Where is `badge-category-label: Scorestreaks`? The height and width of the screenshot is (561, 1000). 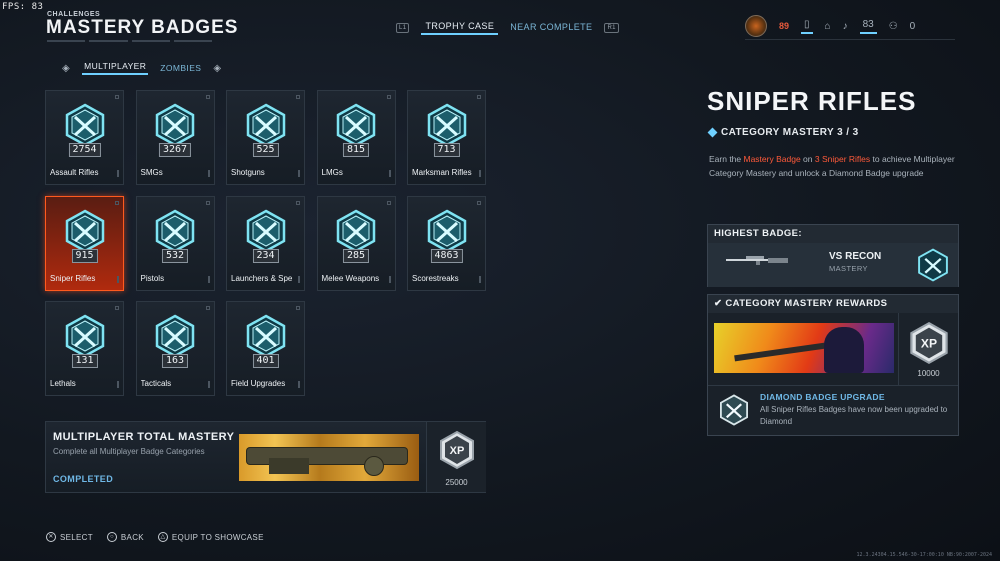
badge-category-label: Scorestreaks is located at coordinates (435, 278).